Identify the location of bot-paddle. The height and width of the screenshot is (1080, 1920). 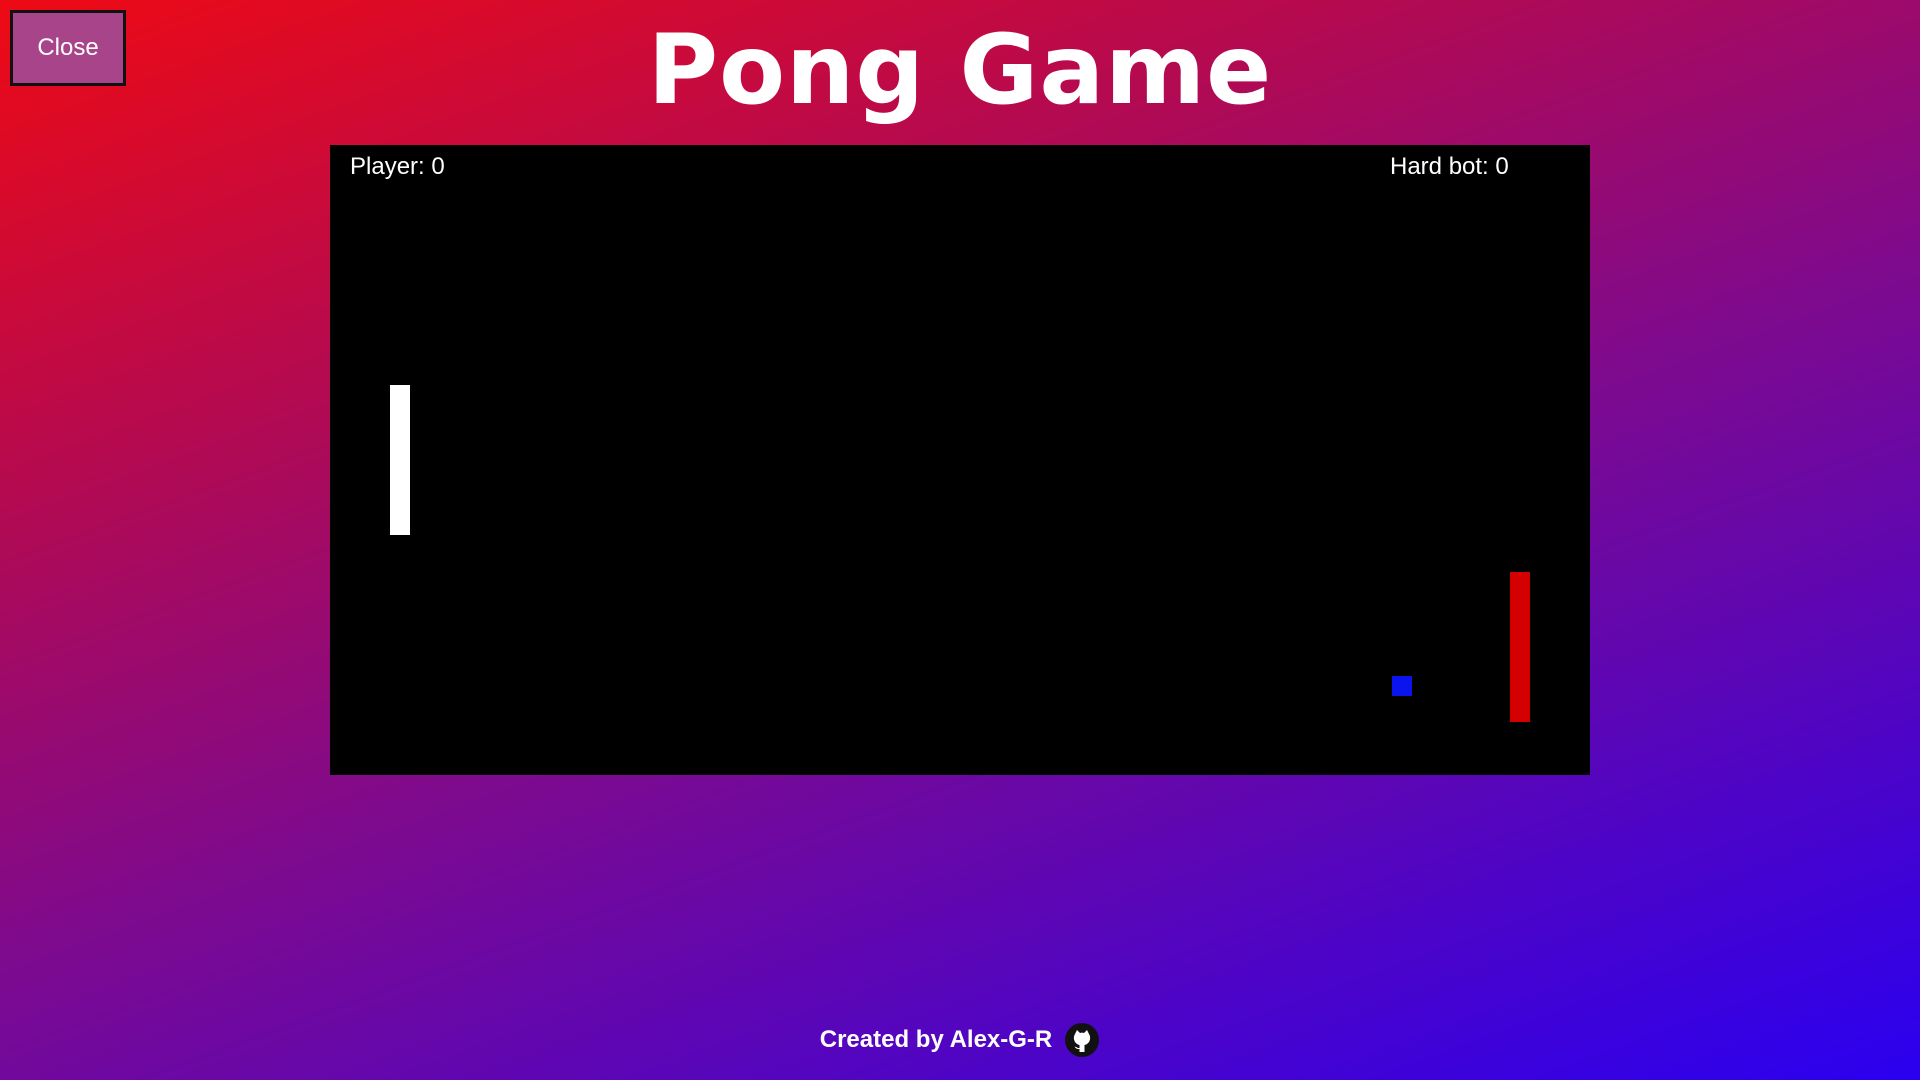
(1520, 647).